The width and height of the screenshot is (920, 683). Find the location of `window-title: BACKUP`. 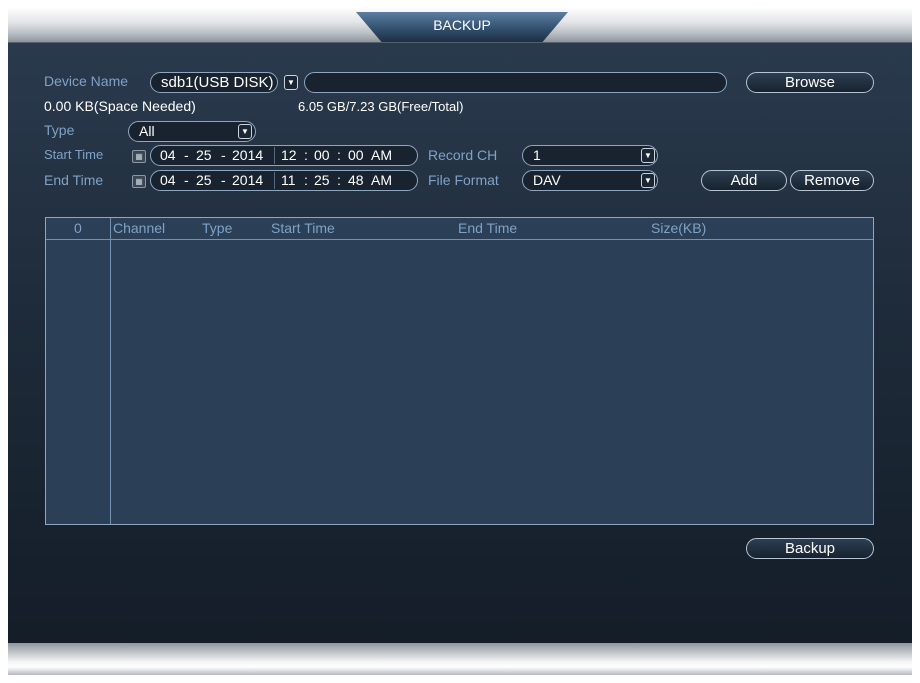

window-title: BACKUP is located at coordinates (462, 27).